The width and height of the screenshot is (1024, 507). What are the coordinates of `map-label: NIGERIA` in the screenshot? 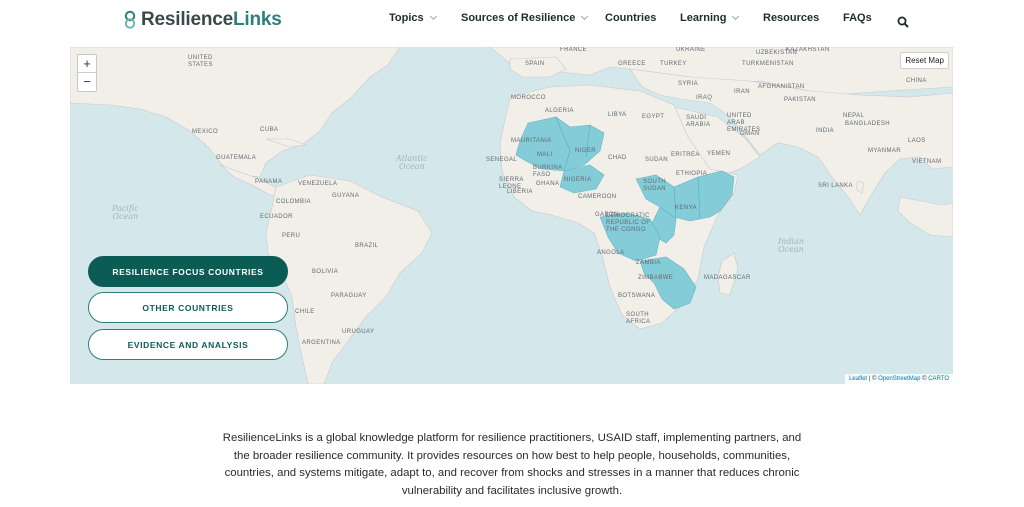 It's located at (578, 180).